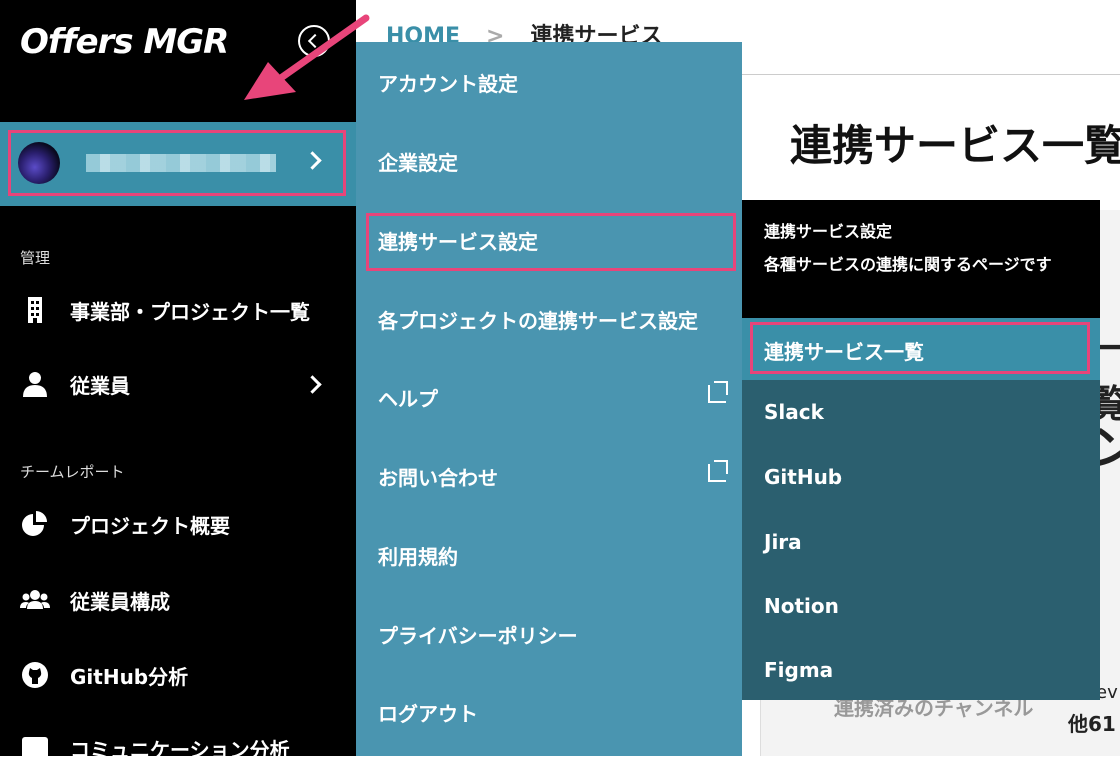 This screenshot has height=768, width=1120. What do you see at coordinates (35, 310) in the screenshot?
I see `building-icon` at bounding box center [35, 310].